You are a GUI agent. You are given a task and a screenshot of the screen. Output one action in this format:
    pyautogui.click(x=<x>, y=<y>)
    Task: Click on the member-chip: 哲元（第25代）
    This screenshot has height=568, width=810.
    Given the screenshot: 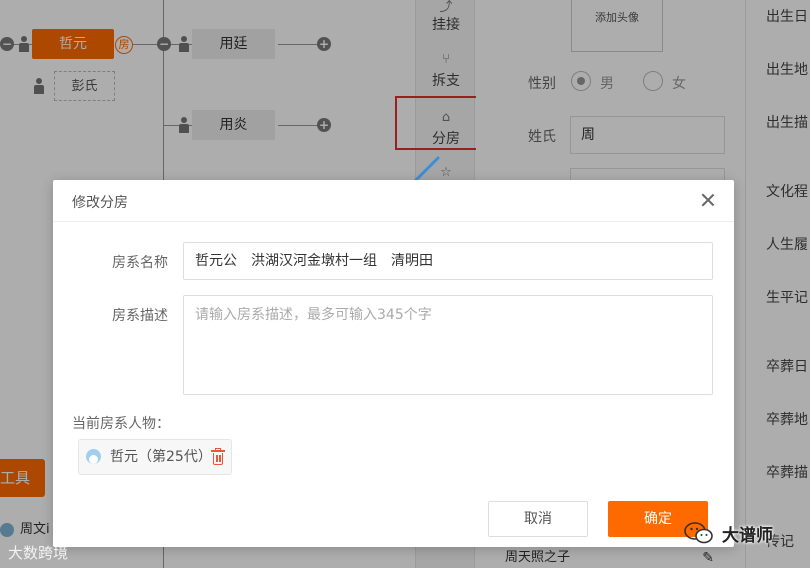 What is the action you would take?
    pyautogui.click(x=155, y=457)
    